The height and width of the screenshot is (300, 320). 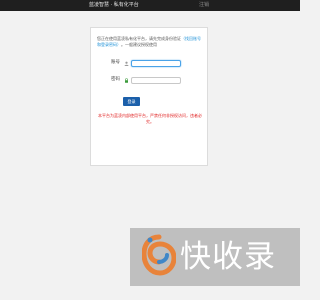 What do you see at coordinates (131, 101) in the screenshot?
I see `login-button: 登录` at bounding box center [131, 101].